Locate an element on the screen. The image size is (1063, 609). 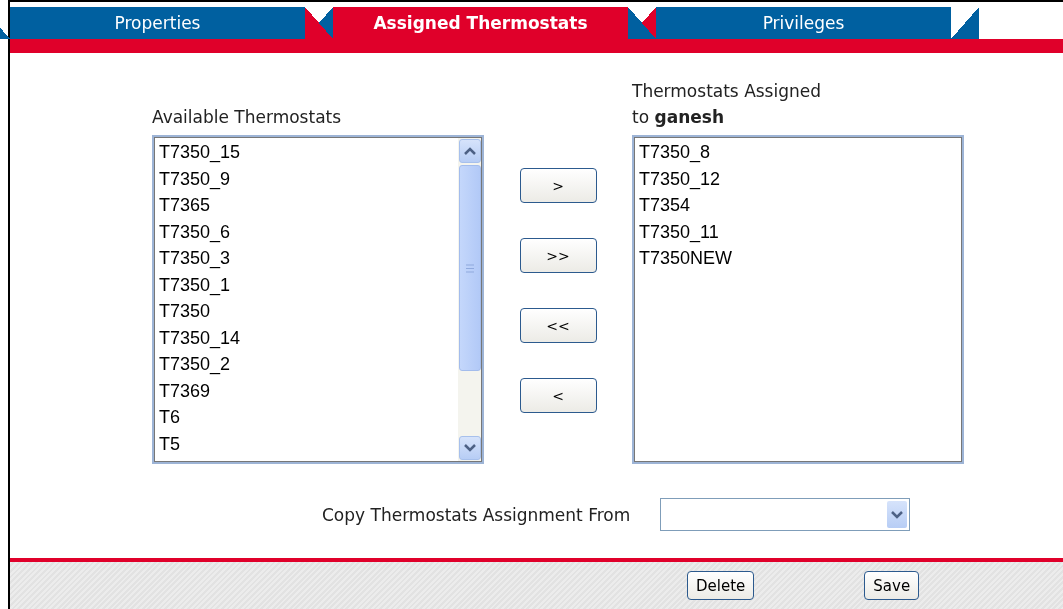
dropdown-icon is located at coordinates (897, 514).